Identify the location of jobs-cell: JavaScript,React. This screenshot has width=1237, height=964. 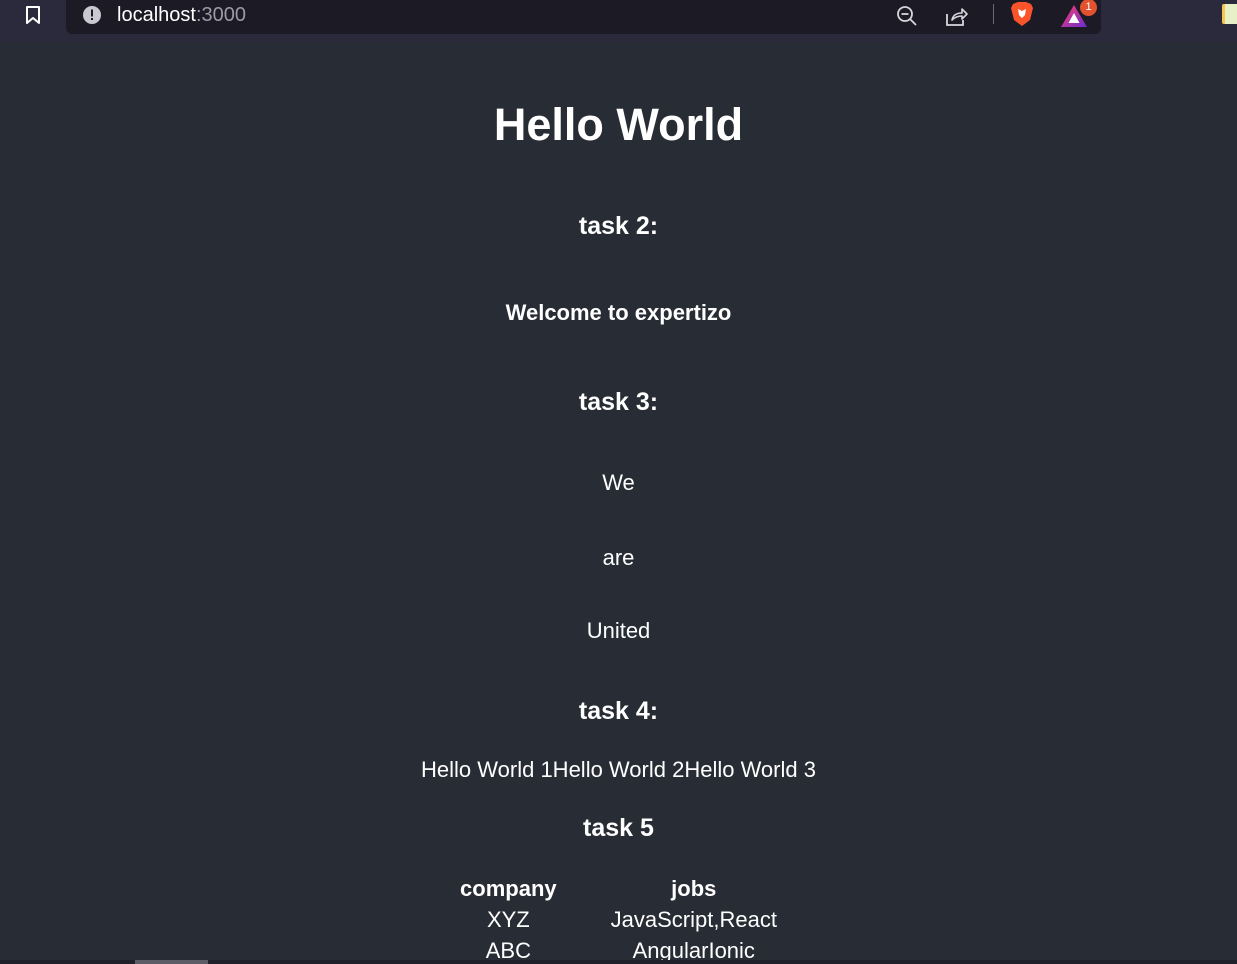
(693, 919).